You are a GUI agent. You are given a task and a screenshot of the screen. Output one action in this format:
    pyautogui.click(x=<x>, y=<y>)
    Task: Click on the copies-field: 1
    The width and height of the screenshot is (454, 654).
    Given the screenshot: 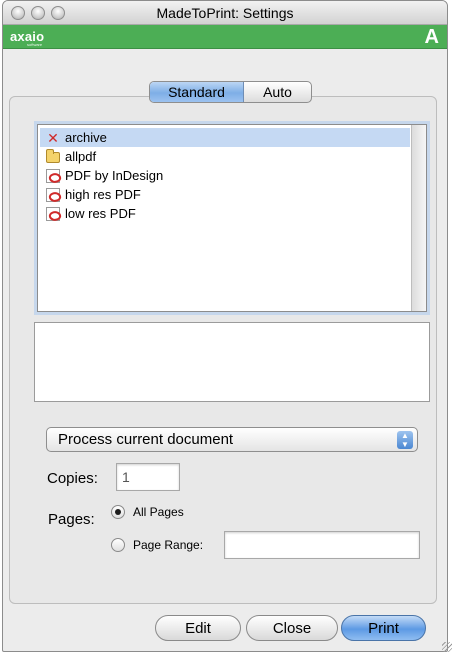 What is the action you would take?
    pyautogui.click(x=148, y=477)
    